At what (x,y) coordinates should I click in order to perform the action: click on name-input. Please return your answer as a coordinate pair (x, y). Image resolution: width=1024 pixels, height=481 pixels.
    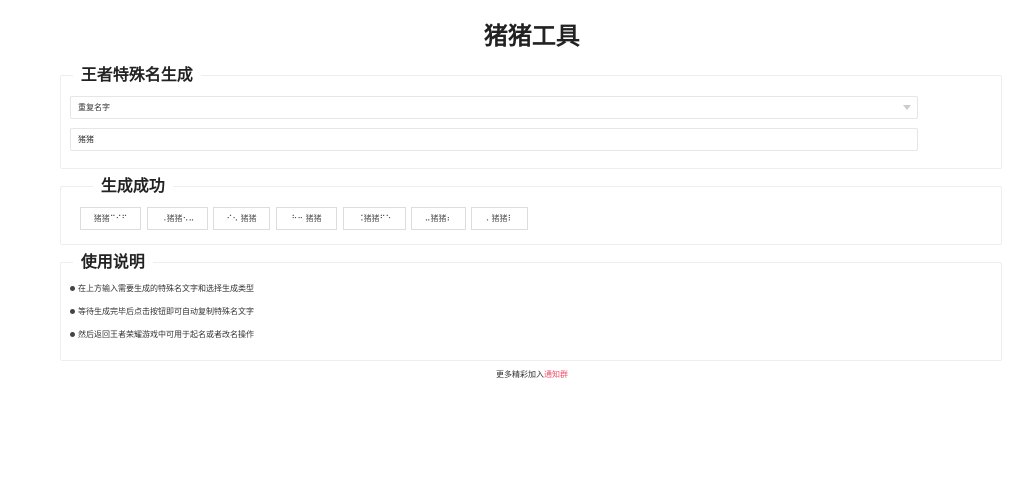
    Looking at the image, I should click on (494, 139).